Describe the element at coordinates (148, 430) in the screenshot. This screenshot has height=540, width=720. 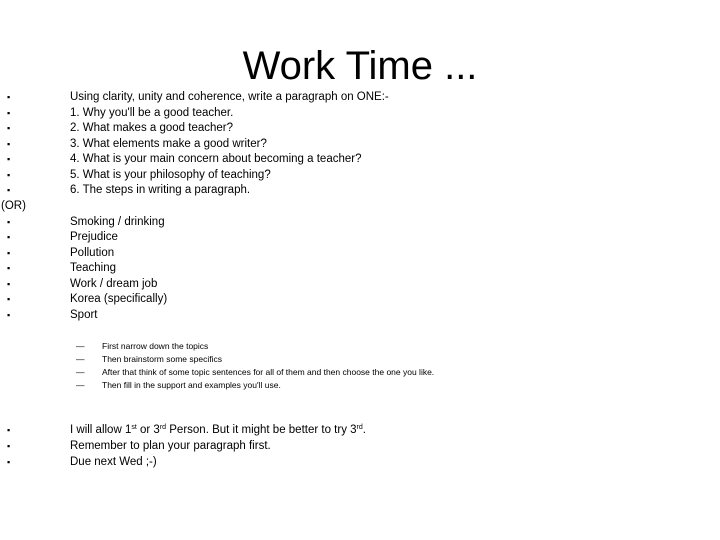
I see `note-text: or 3` at that location.